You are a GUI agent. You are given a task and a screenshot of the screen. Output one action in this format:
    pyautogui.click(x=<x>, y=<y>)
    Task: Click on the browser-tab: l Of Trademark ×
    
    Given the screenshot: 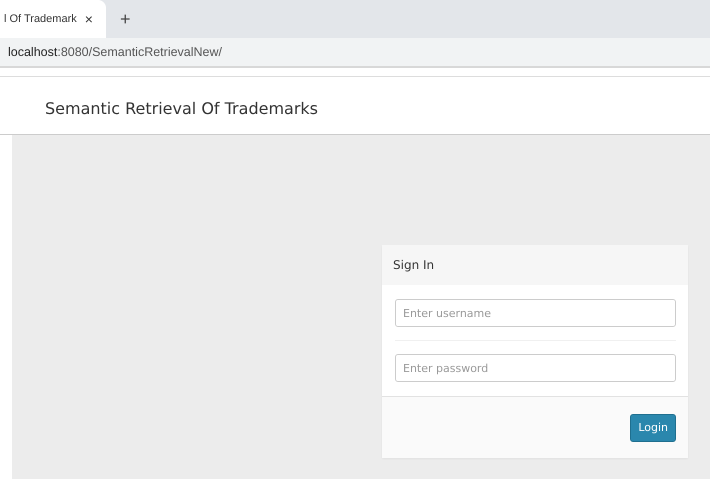 What is the action you would take?
    pyautogui.click(x=53, y=19)
    